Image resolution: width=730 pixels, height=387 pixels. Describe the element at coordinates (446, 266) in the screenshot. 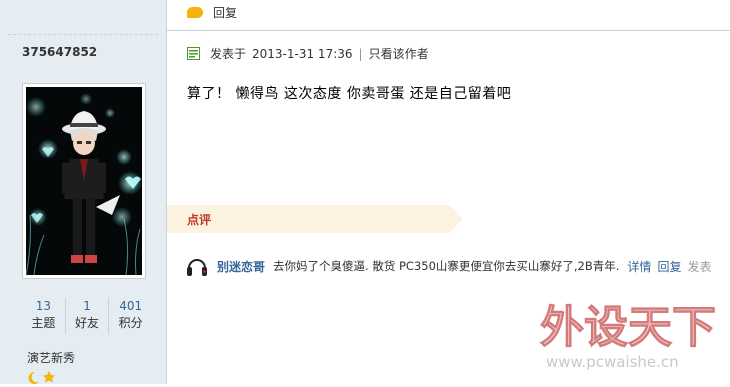

I see `comment-text: 去你妈了个臭傻逼. 散货 PC350山寨更便宜你去买山寨好了,2B青年.` at that location.